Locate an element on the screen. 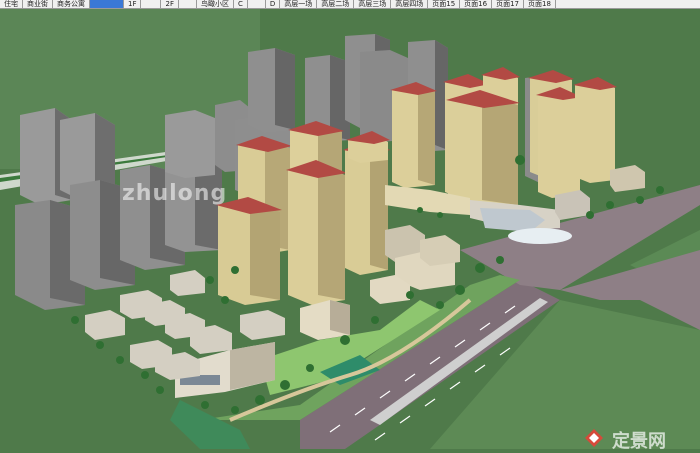 This screenshot has height=453, width=700. scene-tab: 高层一场 is located at coordinates (299, 4).